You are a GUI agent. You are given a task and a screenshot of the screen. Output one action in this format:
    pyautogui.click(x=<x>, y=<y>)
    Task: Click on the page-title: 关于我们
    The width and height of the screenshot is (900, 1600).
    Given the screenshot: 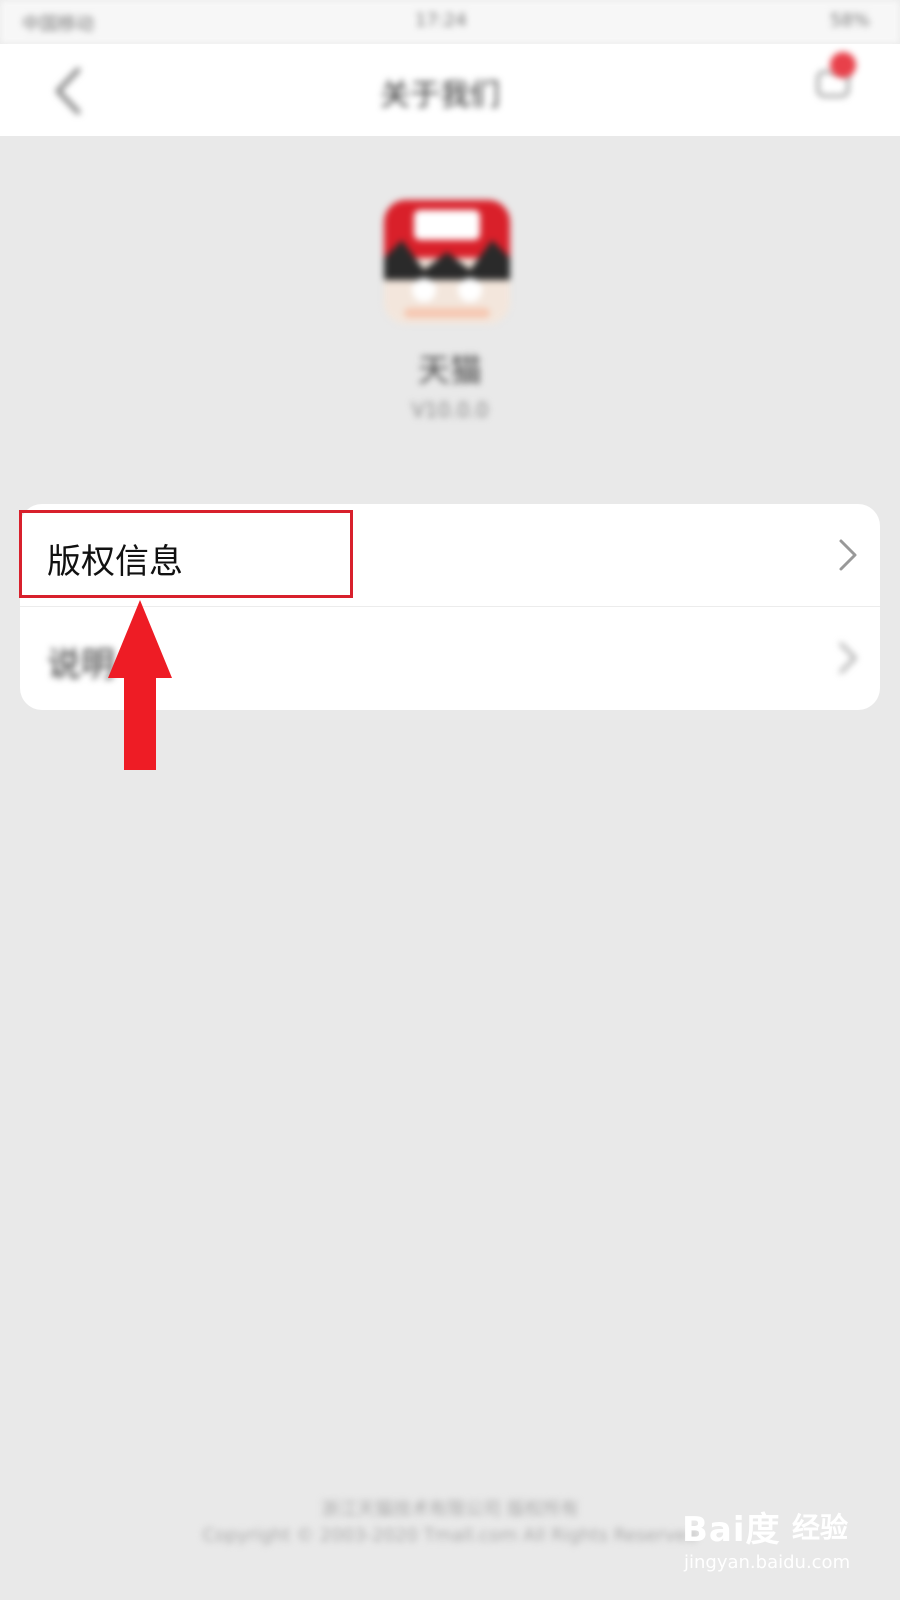 What is the action you would take?
    pyautogui.click(x=440, y=95)
    